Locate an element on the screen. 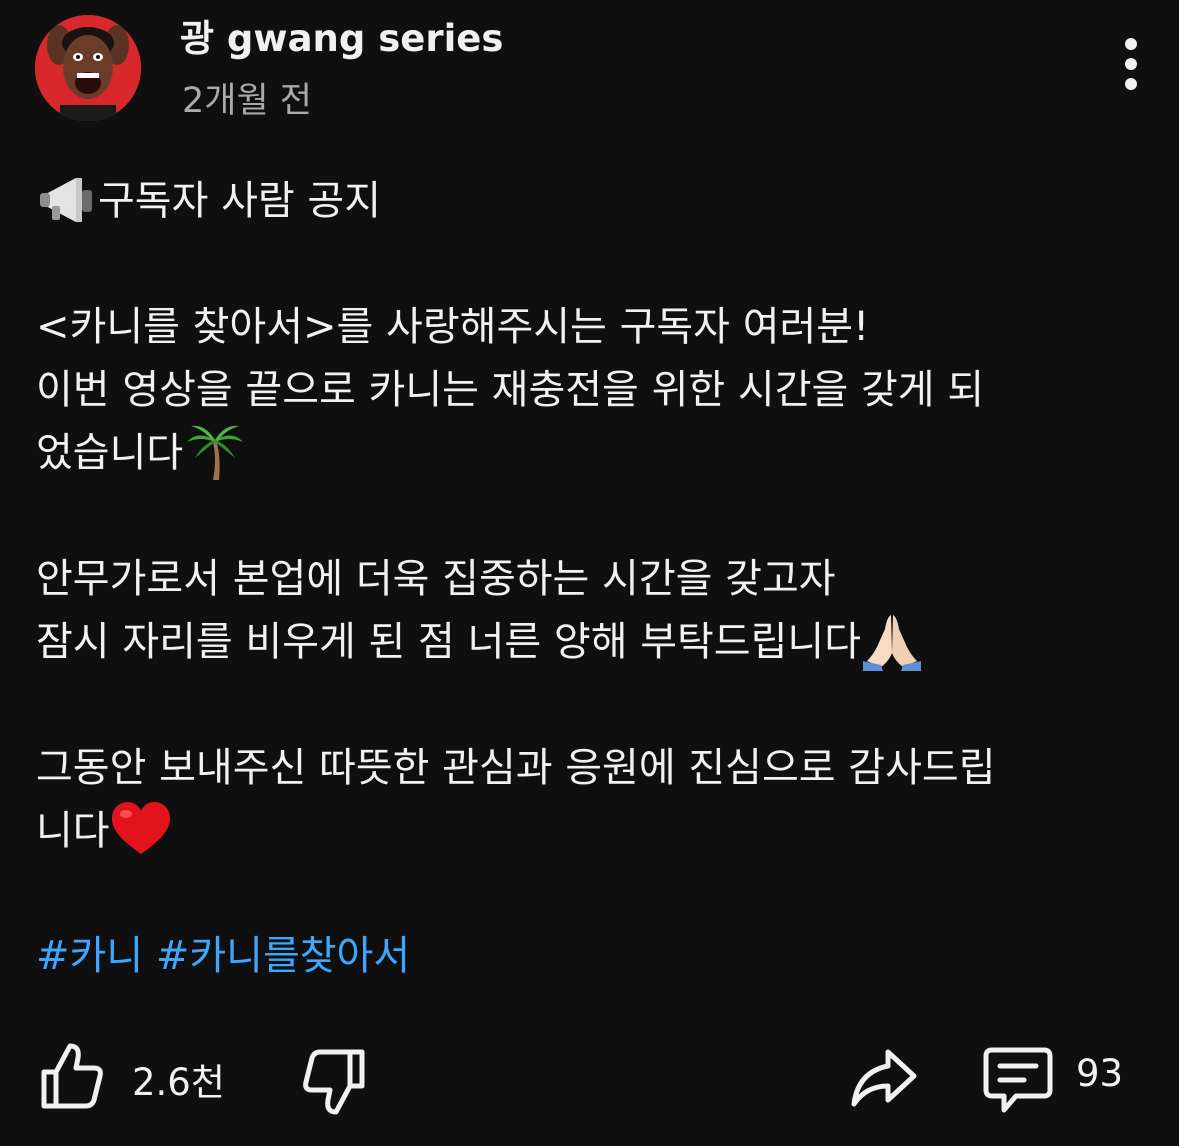  post-text-segment: 었습니다 is located at coordinates (110, 453).